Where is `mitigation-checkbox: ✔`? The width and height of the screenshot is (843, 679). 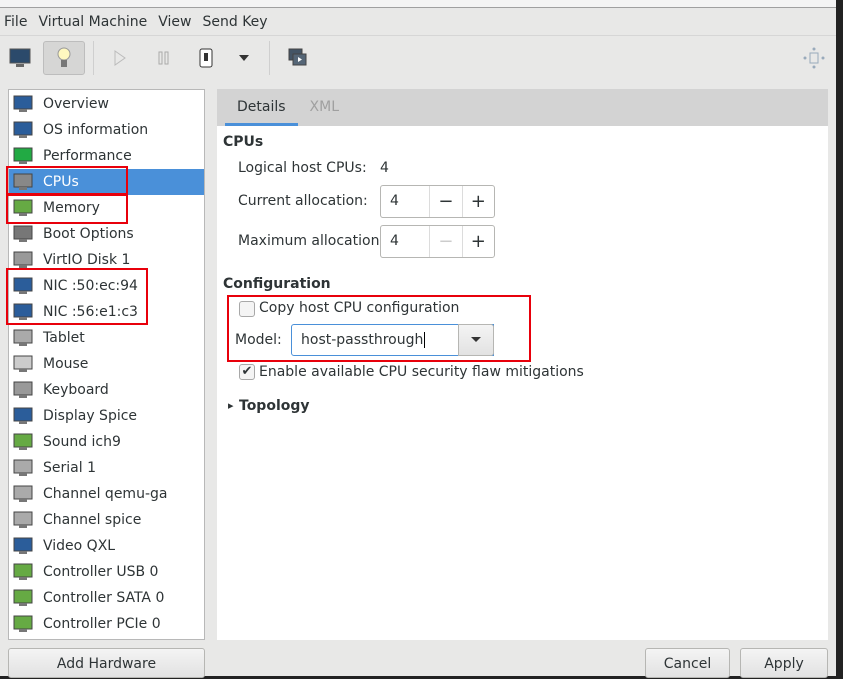 mitigation-checkbox: ✔ is located at coordinates (247, 372).